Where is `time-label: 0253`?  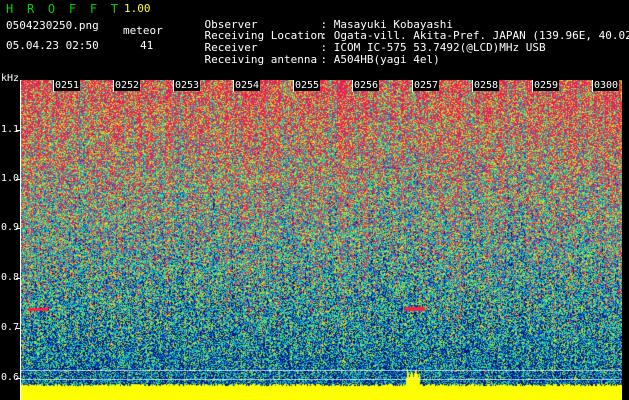
time-label: 0253 is located at coordinates (187, 85).